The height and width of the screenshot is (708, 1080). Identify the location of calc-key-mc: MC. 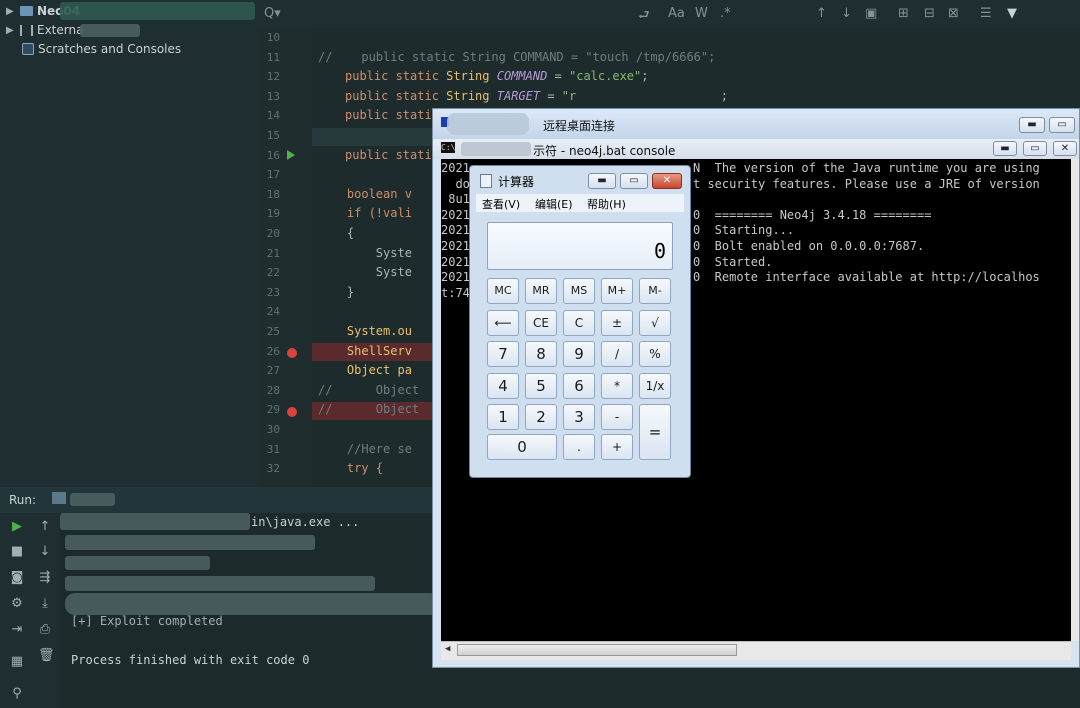
(503, 291).